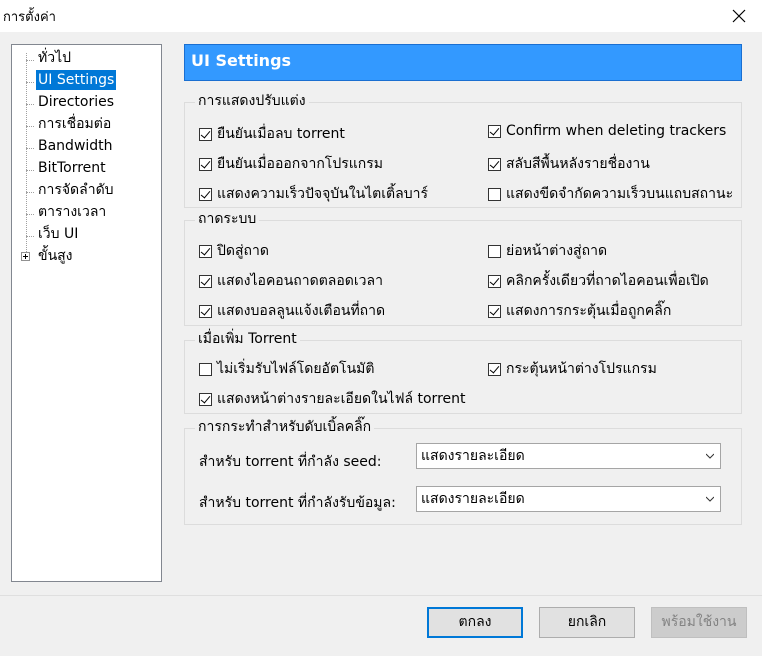 The width and height of the screenshot is (762, 656). I want to click on checkbox-label: Confirm when deleting trackers, so click(616, 131).